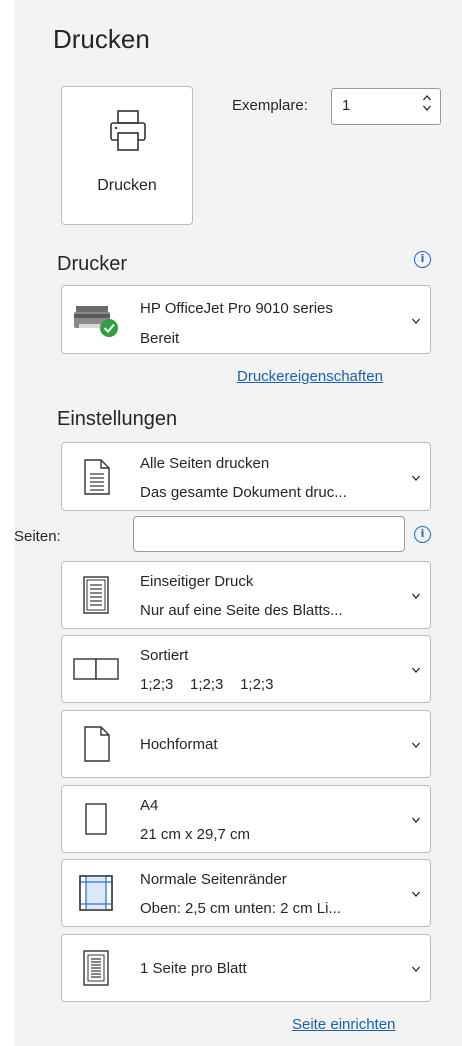 The image size is (462, 1046). I want to click on one-sided-icon, so click(96, 595).